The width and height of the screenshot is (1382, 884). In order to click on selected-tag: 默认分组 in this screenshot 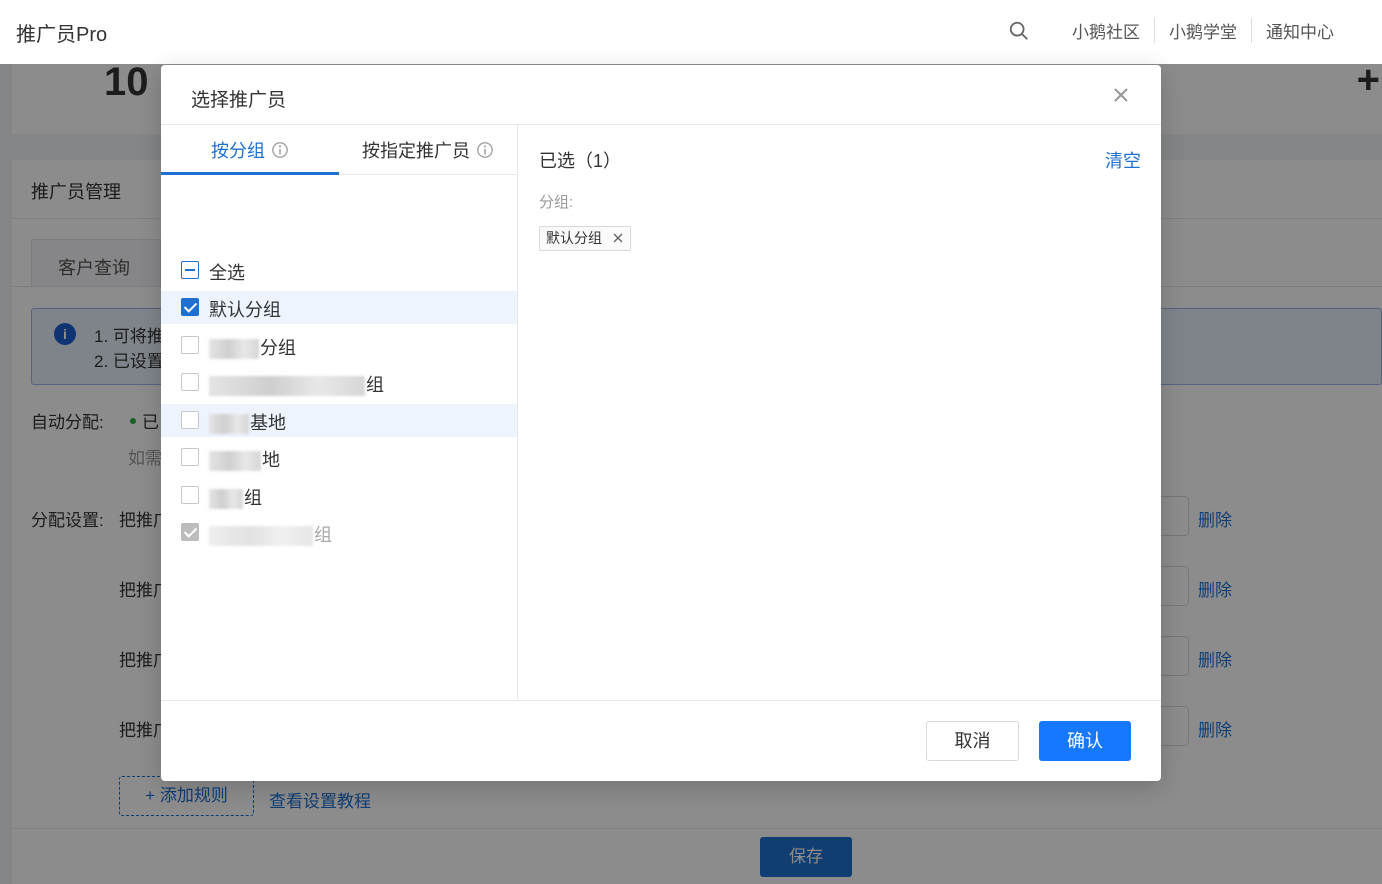, I will do `click(585, 238)`.